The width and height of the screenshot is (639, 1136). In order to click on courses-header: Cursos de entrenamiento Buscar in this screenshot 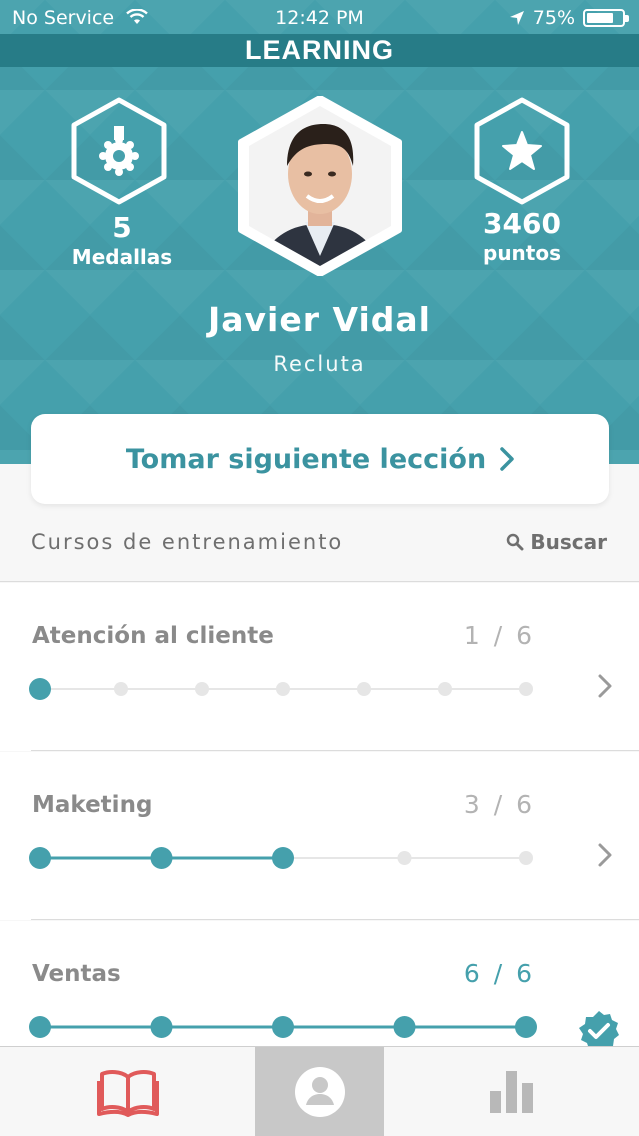, I will do `click(319, 551)`.